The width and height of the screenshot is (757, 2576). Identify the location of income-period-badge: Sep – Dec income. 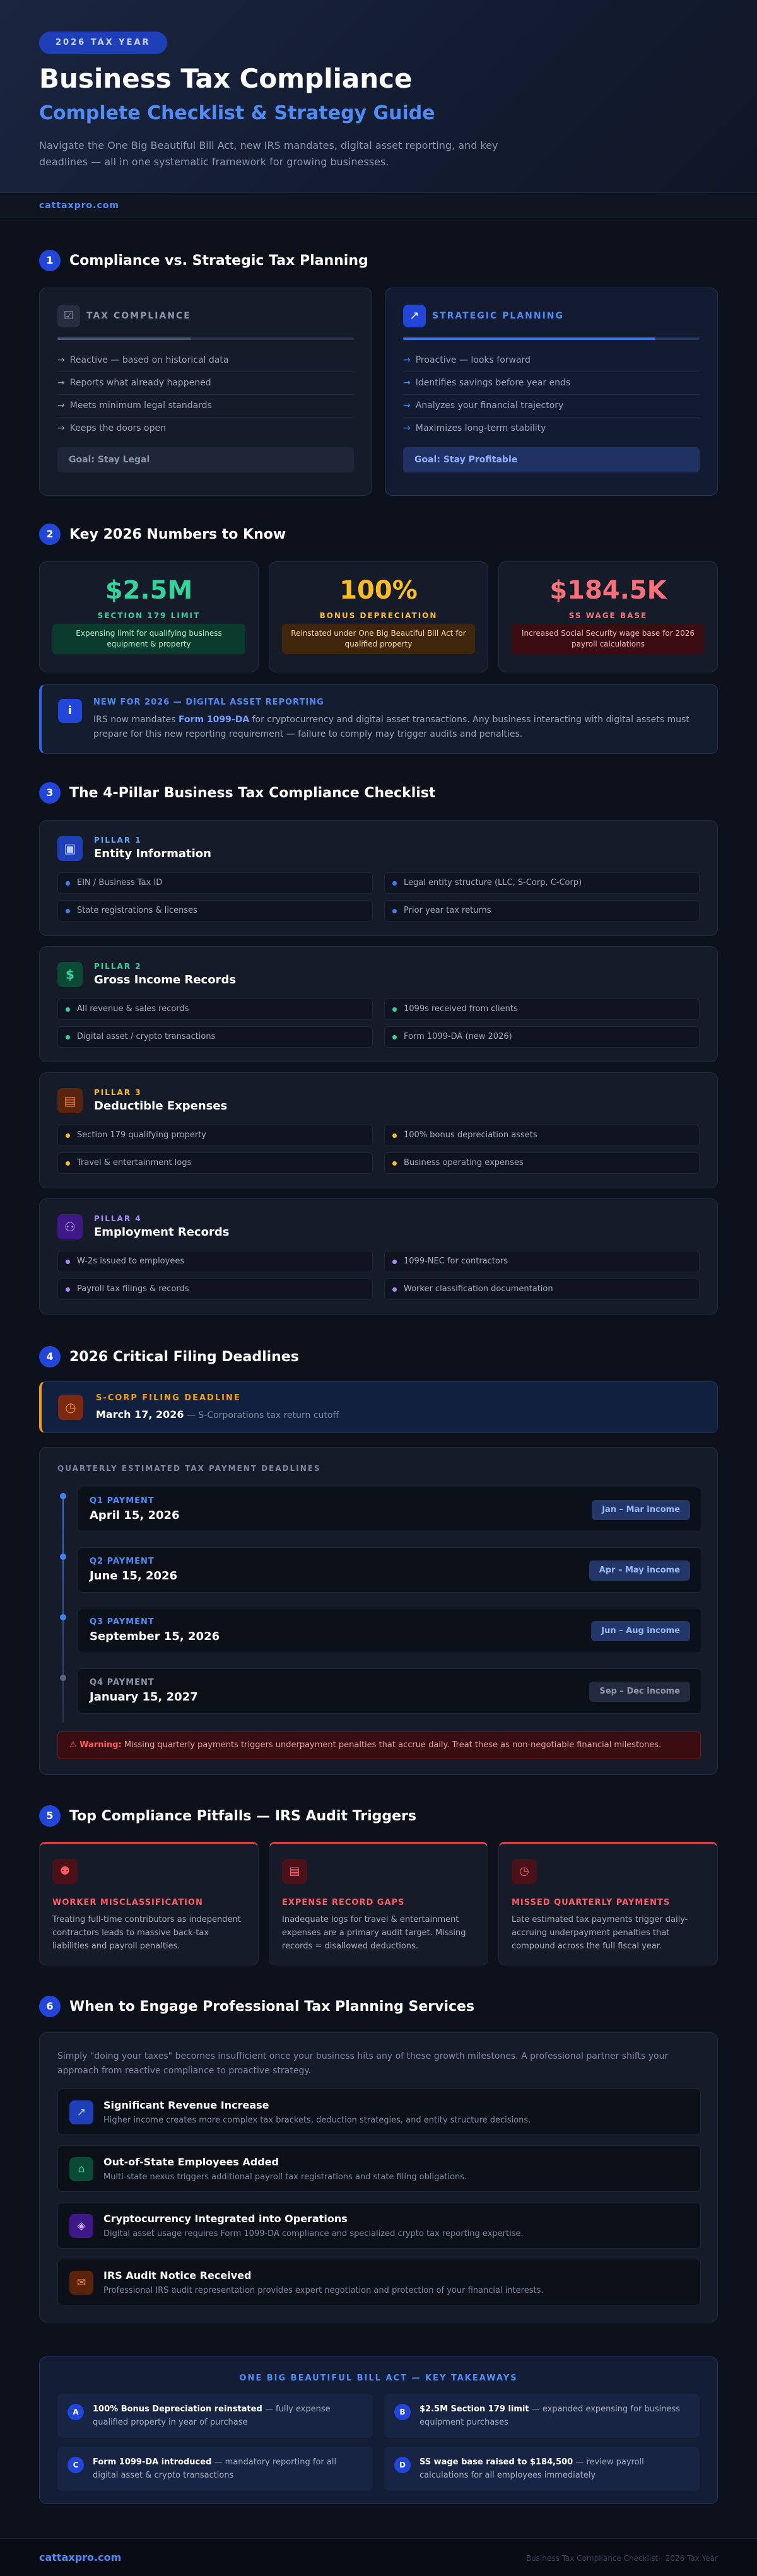
(639, 1692).